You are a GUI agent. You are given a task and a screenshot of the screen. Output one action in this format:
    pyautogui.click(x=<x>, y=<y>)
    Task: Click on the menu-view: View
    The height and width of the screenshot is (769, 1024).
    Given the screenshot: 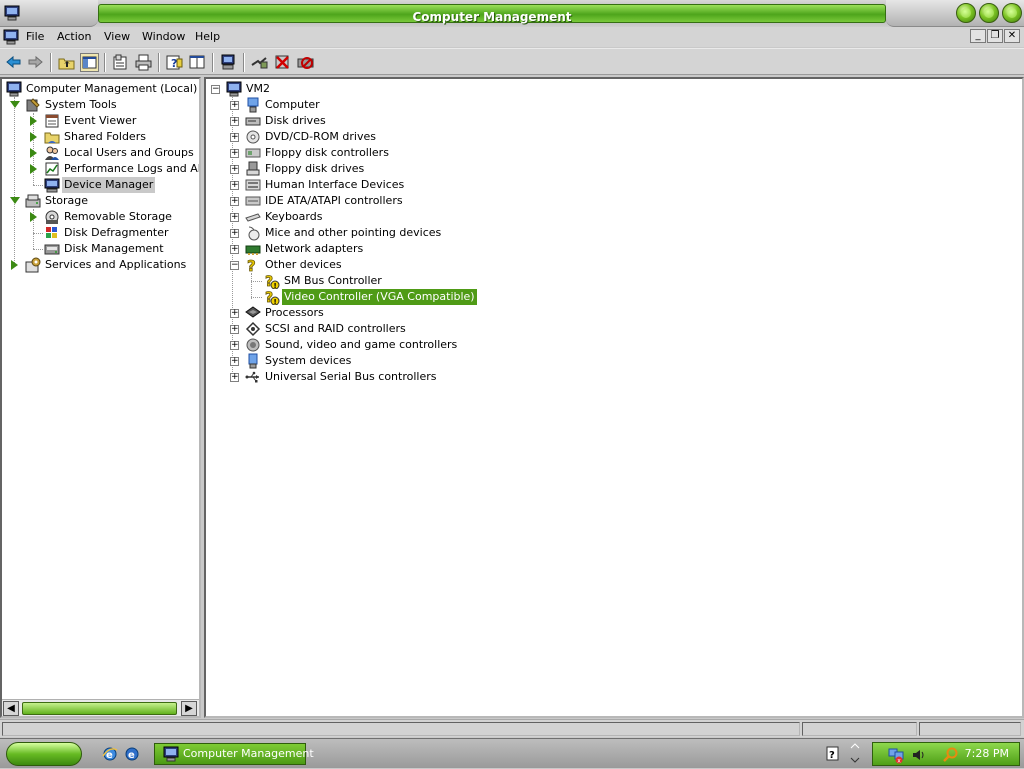 What is the action you would take?
    pyautogui.click(x=117, y=36)
    